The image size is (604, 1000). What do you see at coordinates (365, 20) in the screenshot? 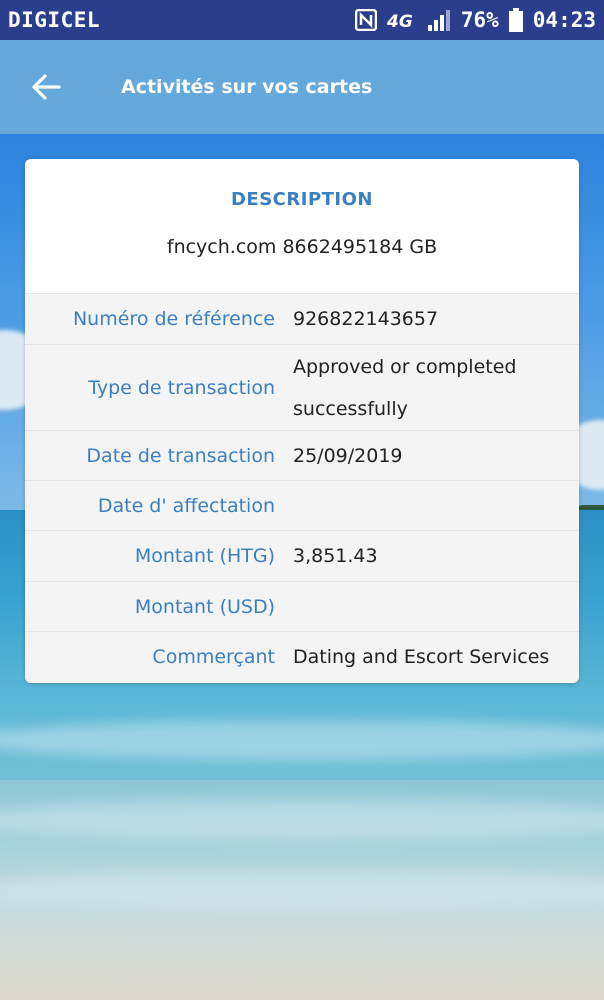
I see `nfc-icon` at bounding box center [365, 20].